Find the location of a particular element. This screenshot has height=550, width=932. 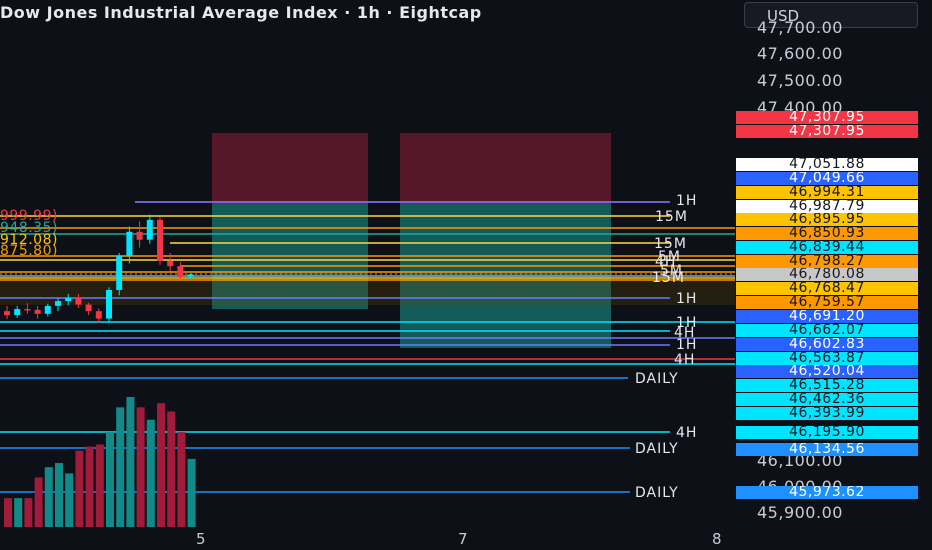

price-tag: 46,987.79 is located at coordinates (827, 206).